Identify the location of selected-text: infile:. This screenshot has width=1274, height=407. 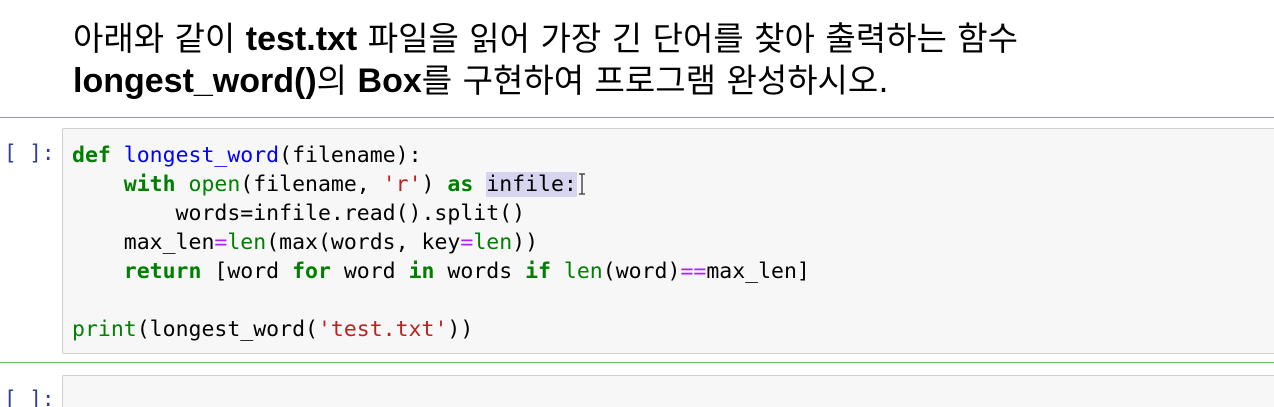
(531, 184).